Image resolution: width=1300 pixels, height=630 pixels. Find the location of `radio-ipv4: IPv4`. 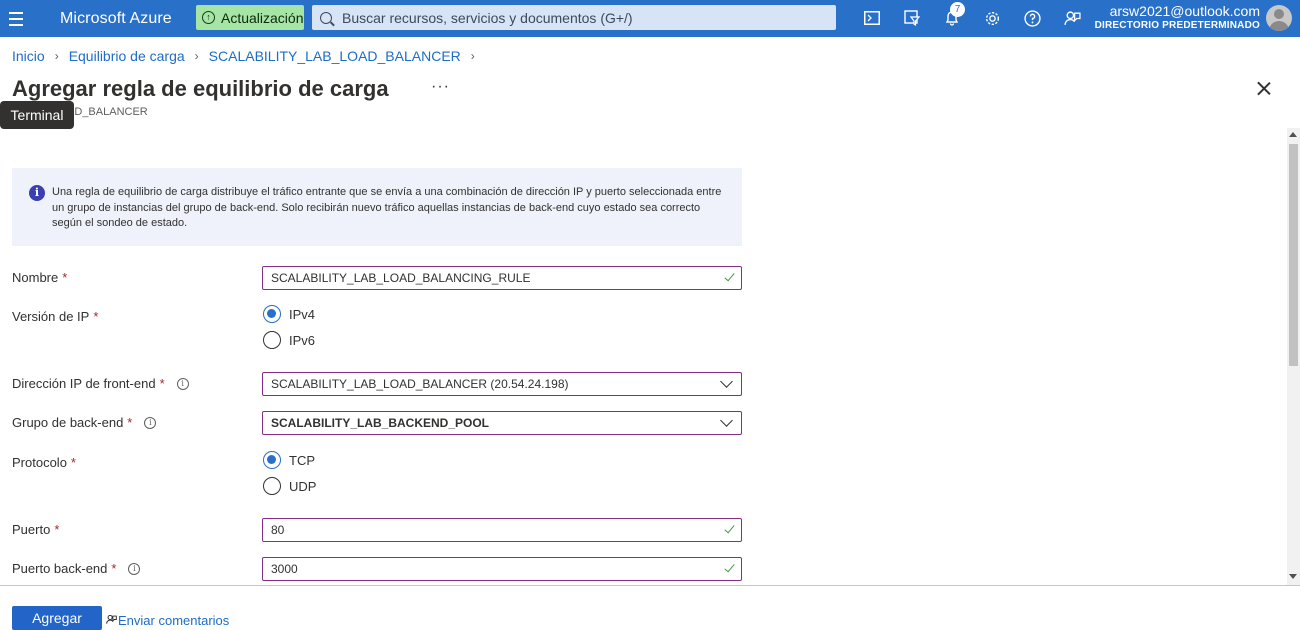

radio-ipv4: IPv4 is located at coordinates (289, 314).